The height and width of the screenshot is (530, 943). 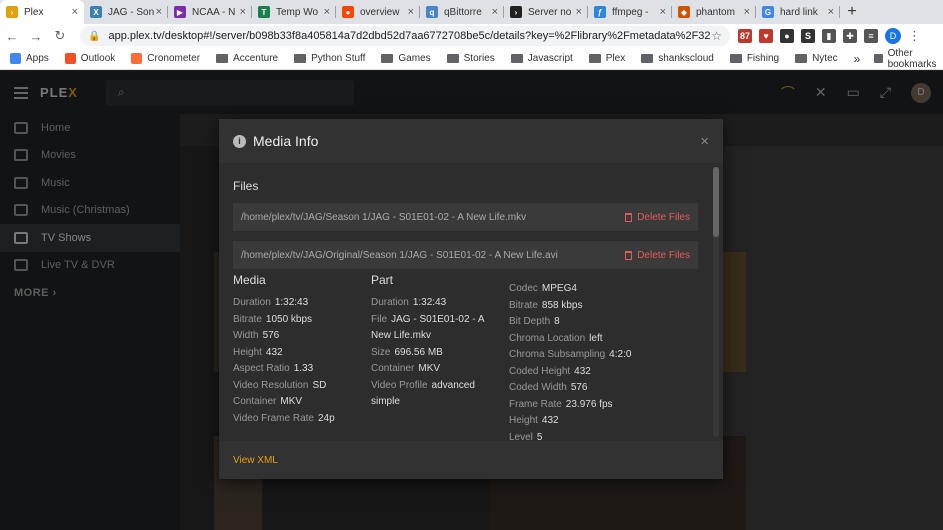 I want to click on browser-tab: q qBittorre ×, so click(x=462, y=12).